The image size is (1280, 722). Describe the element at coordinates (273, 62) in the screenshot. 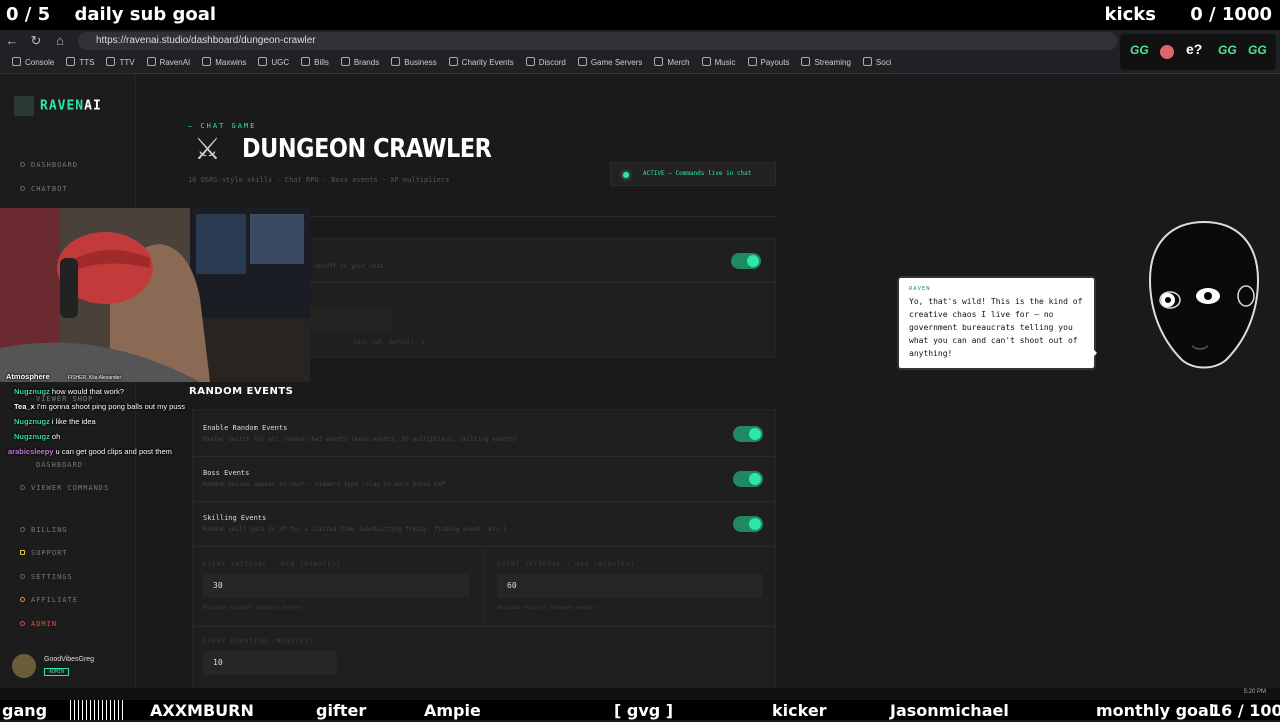

I see `bookmark-item: UGC` at that location.